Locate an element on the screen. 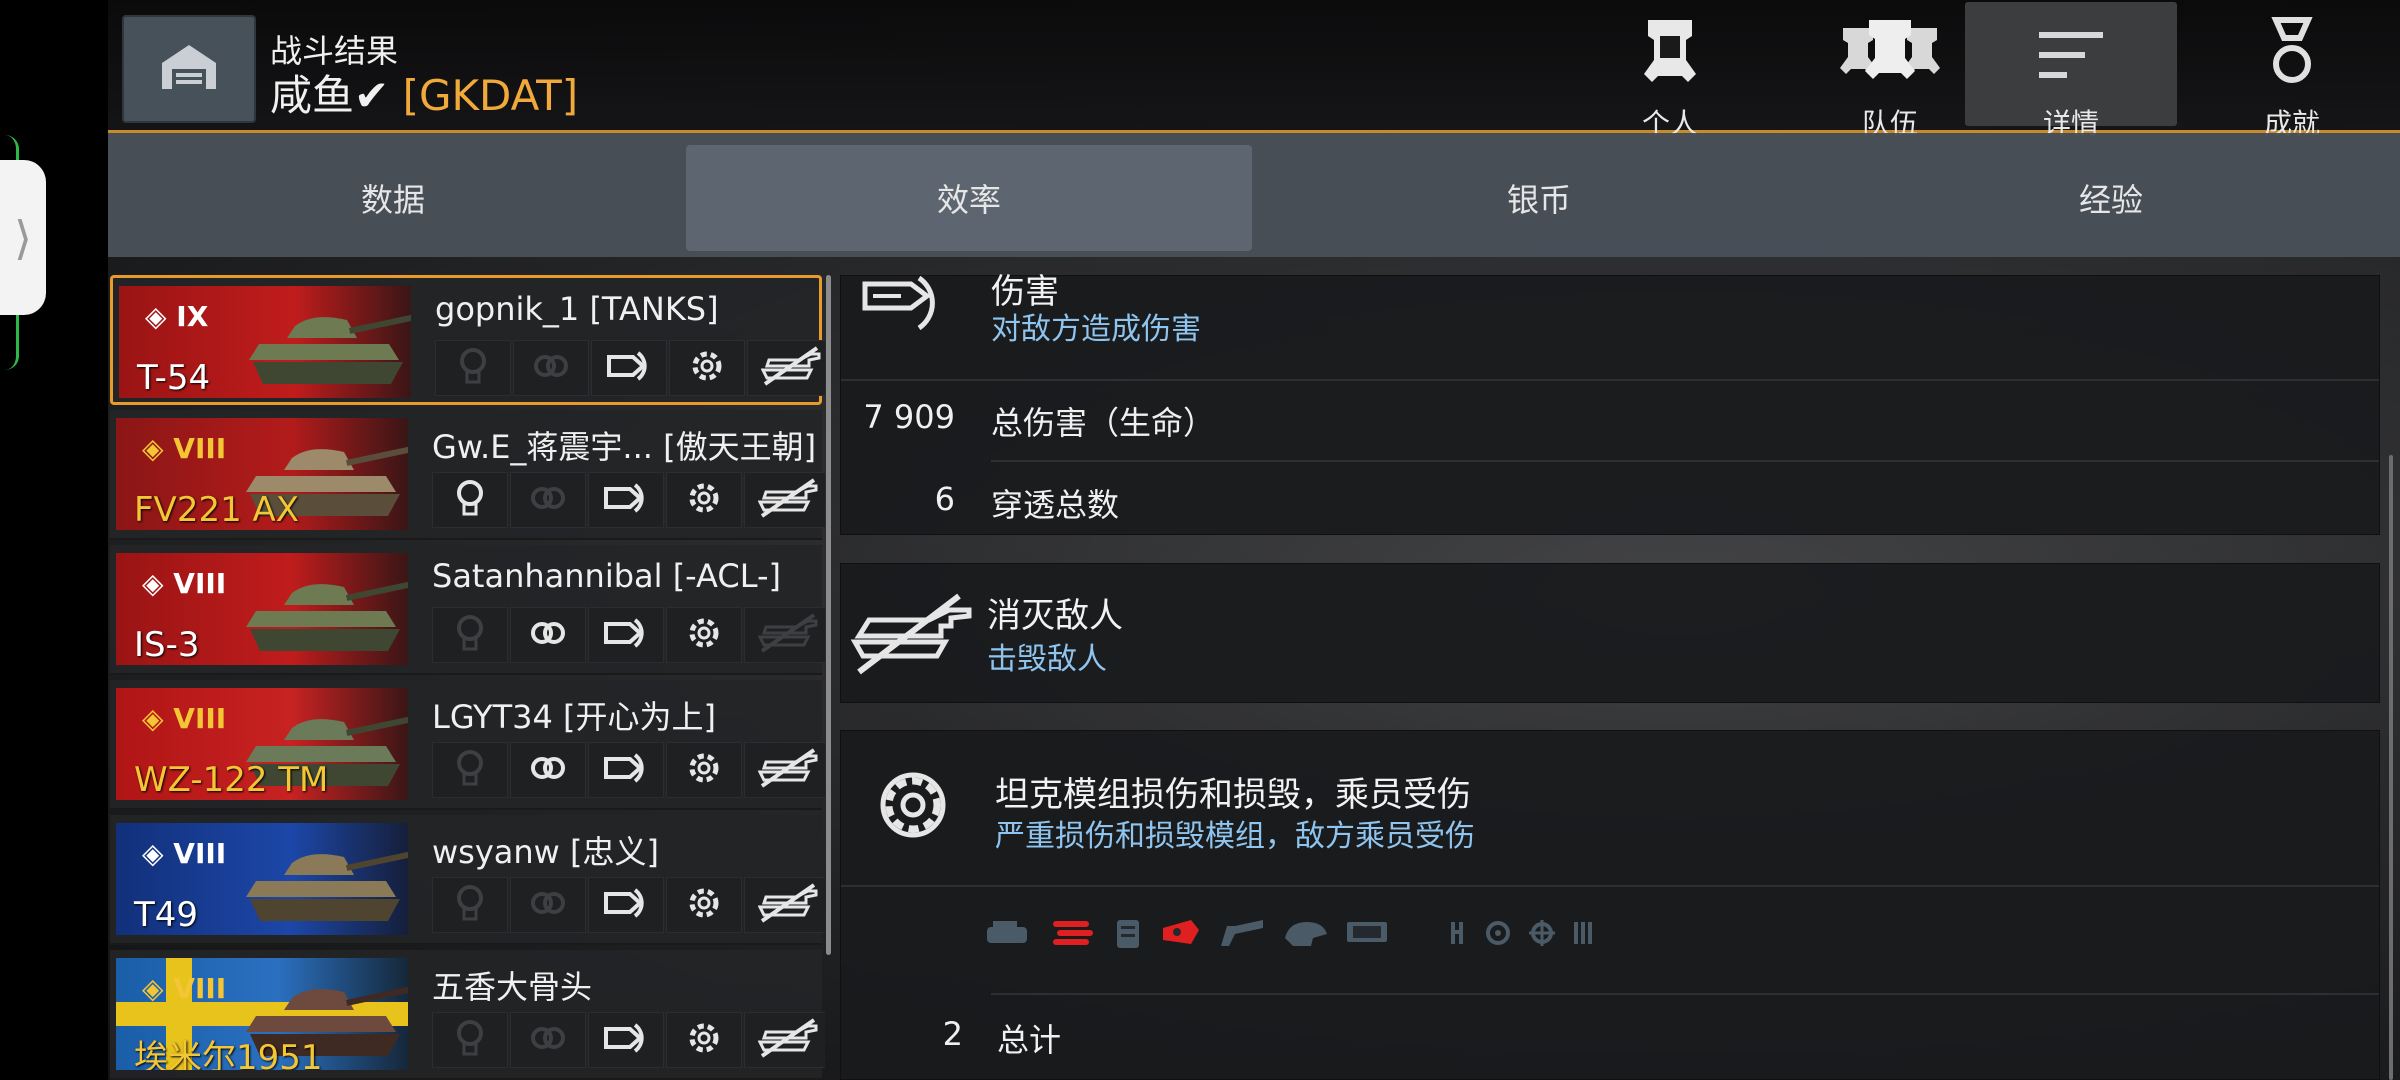 Image resolution: width=2400 pixels, height=1080 pixels. player-name: Gw.E_蒋震宇... [傲天王朝] is located at coordinates (624, 447).